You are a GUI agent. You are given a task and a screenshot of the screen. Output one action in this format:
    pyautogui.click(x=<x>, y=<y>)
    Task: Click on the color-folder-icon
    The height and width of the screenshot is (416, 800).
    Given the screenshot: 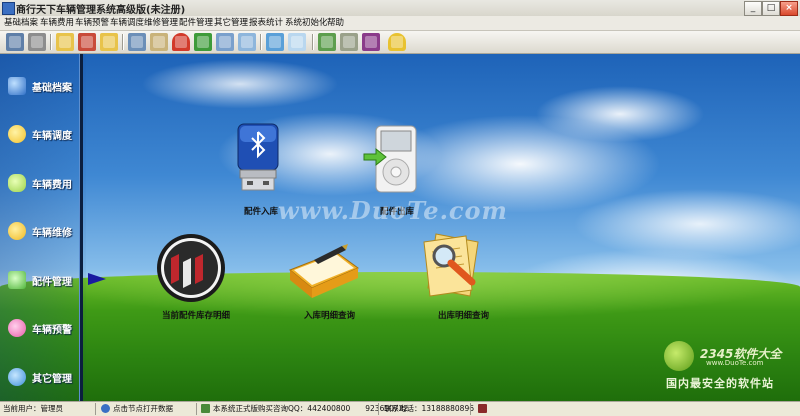 What is the action you would take?
    pyautogui.click(x=87, y=42)
    